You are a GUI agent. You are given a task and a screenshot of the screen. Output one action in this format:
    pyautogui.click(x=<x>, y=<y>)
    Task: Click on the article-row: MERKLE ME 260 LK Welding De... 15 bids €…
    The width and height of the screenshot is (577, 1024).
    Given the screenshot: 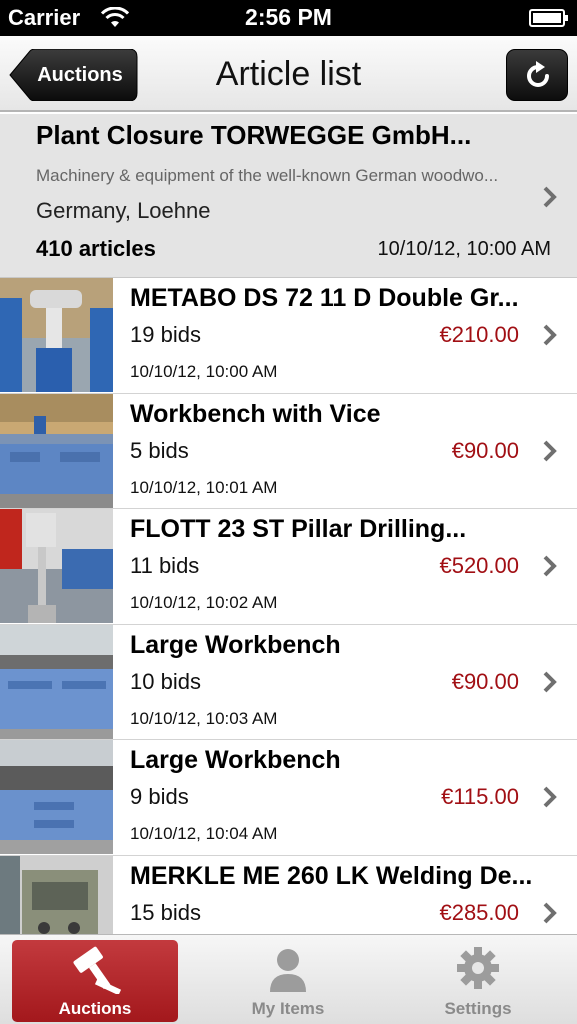 What is the action you would take?
    pyautogui.click(x=288, y=894)
    